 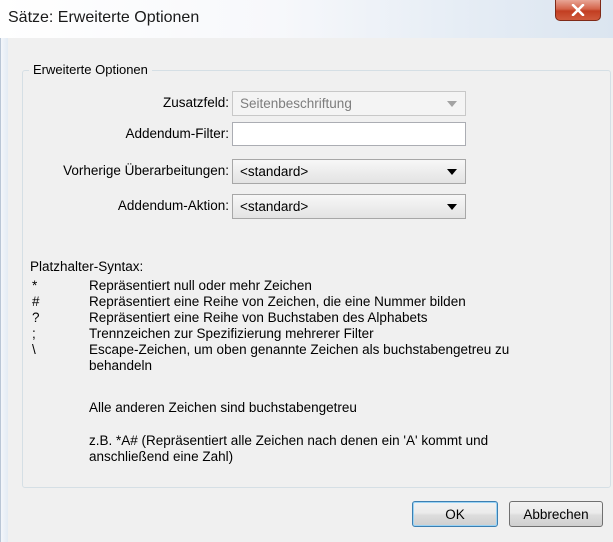 I want to click on title-bar: Sätze: Erweiterte Optionen, so click(x=306, y=19).